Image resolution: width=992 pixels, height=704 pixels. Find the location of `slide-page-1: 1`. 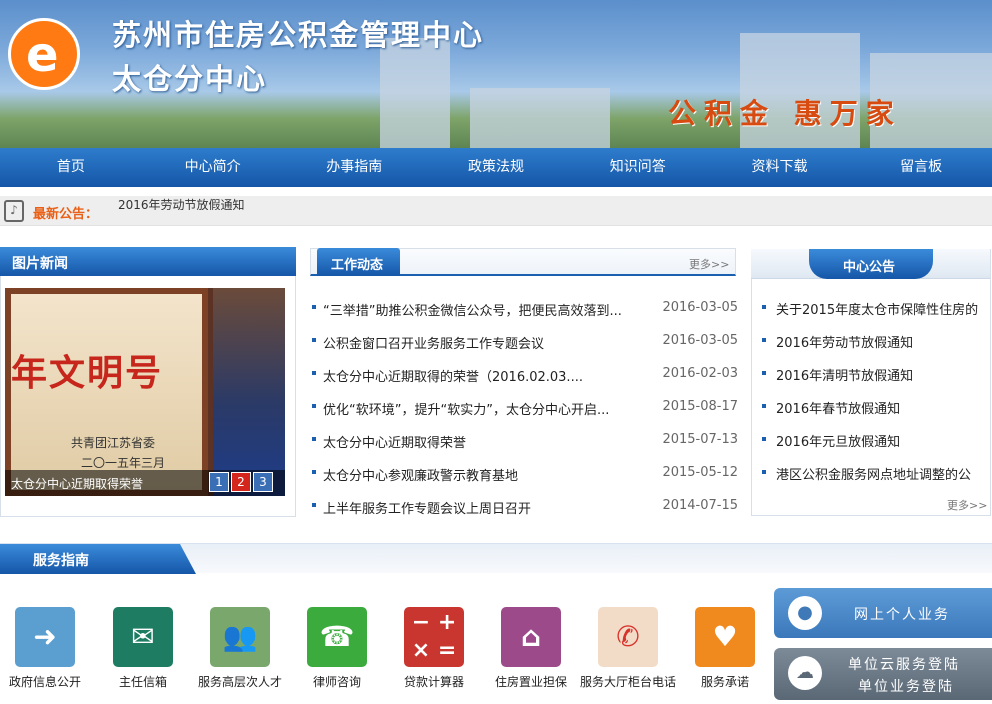

slide-page-1: 1 is located at coordinates (219, 482).